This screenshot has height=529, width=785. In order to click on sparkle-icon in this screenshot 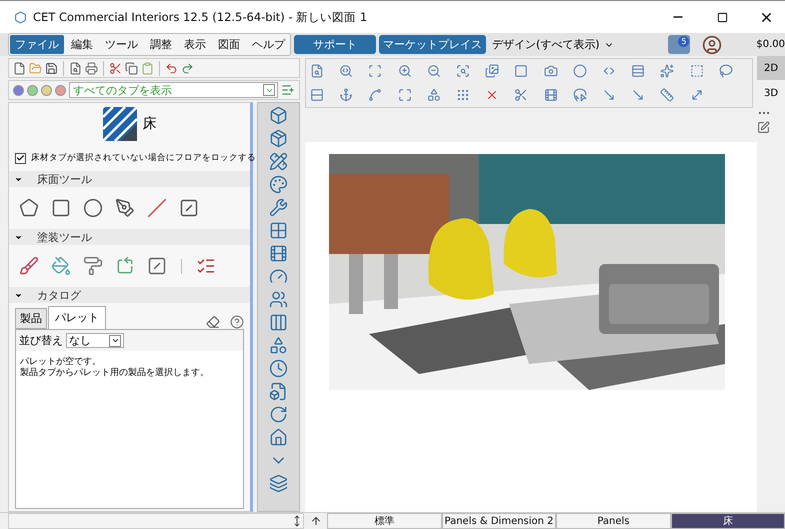, I will do `click(667, 71)`.